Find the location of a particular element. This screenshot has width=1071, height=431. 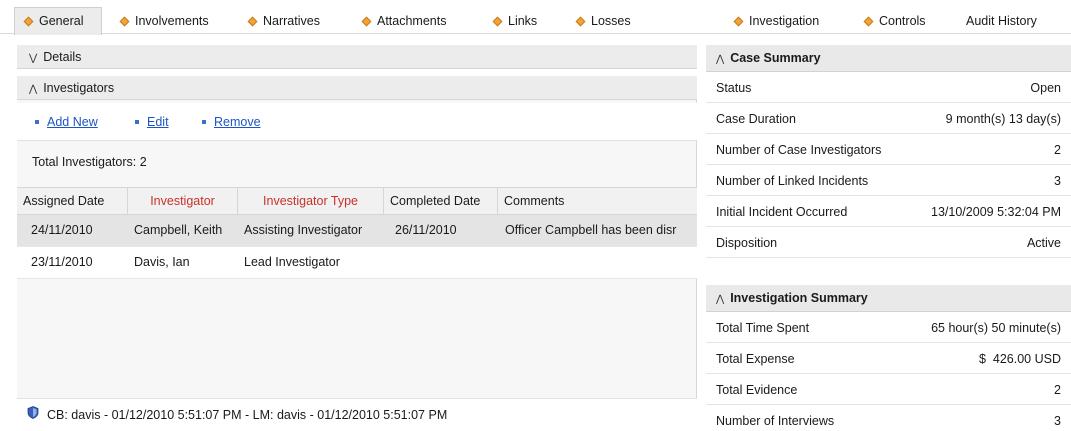

column-completed-date: Completed Date is located at coordinates (441, 201).